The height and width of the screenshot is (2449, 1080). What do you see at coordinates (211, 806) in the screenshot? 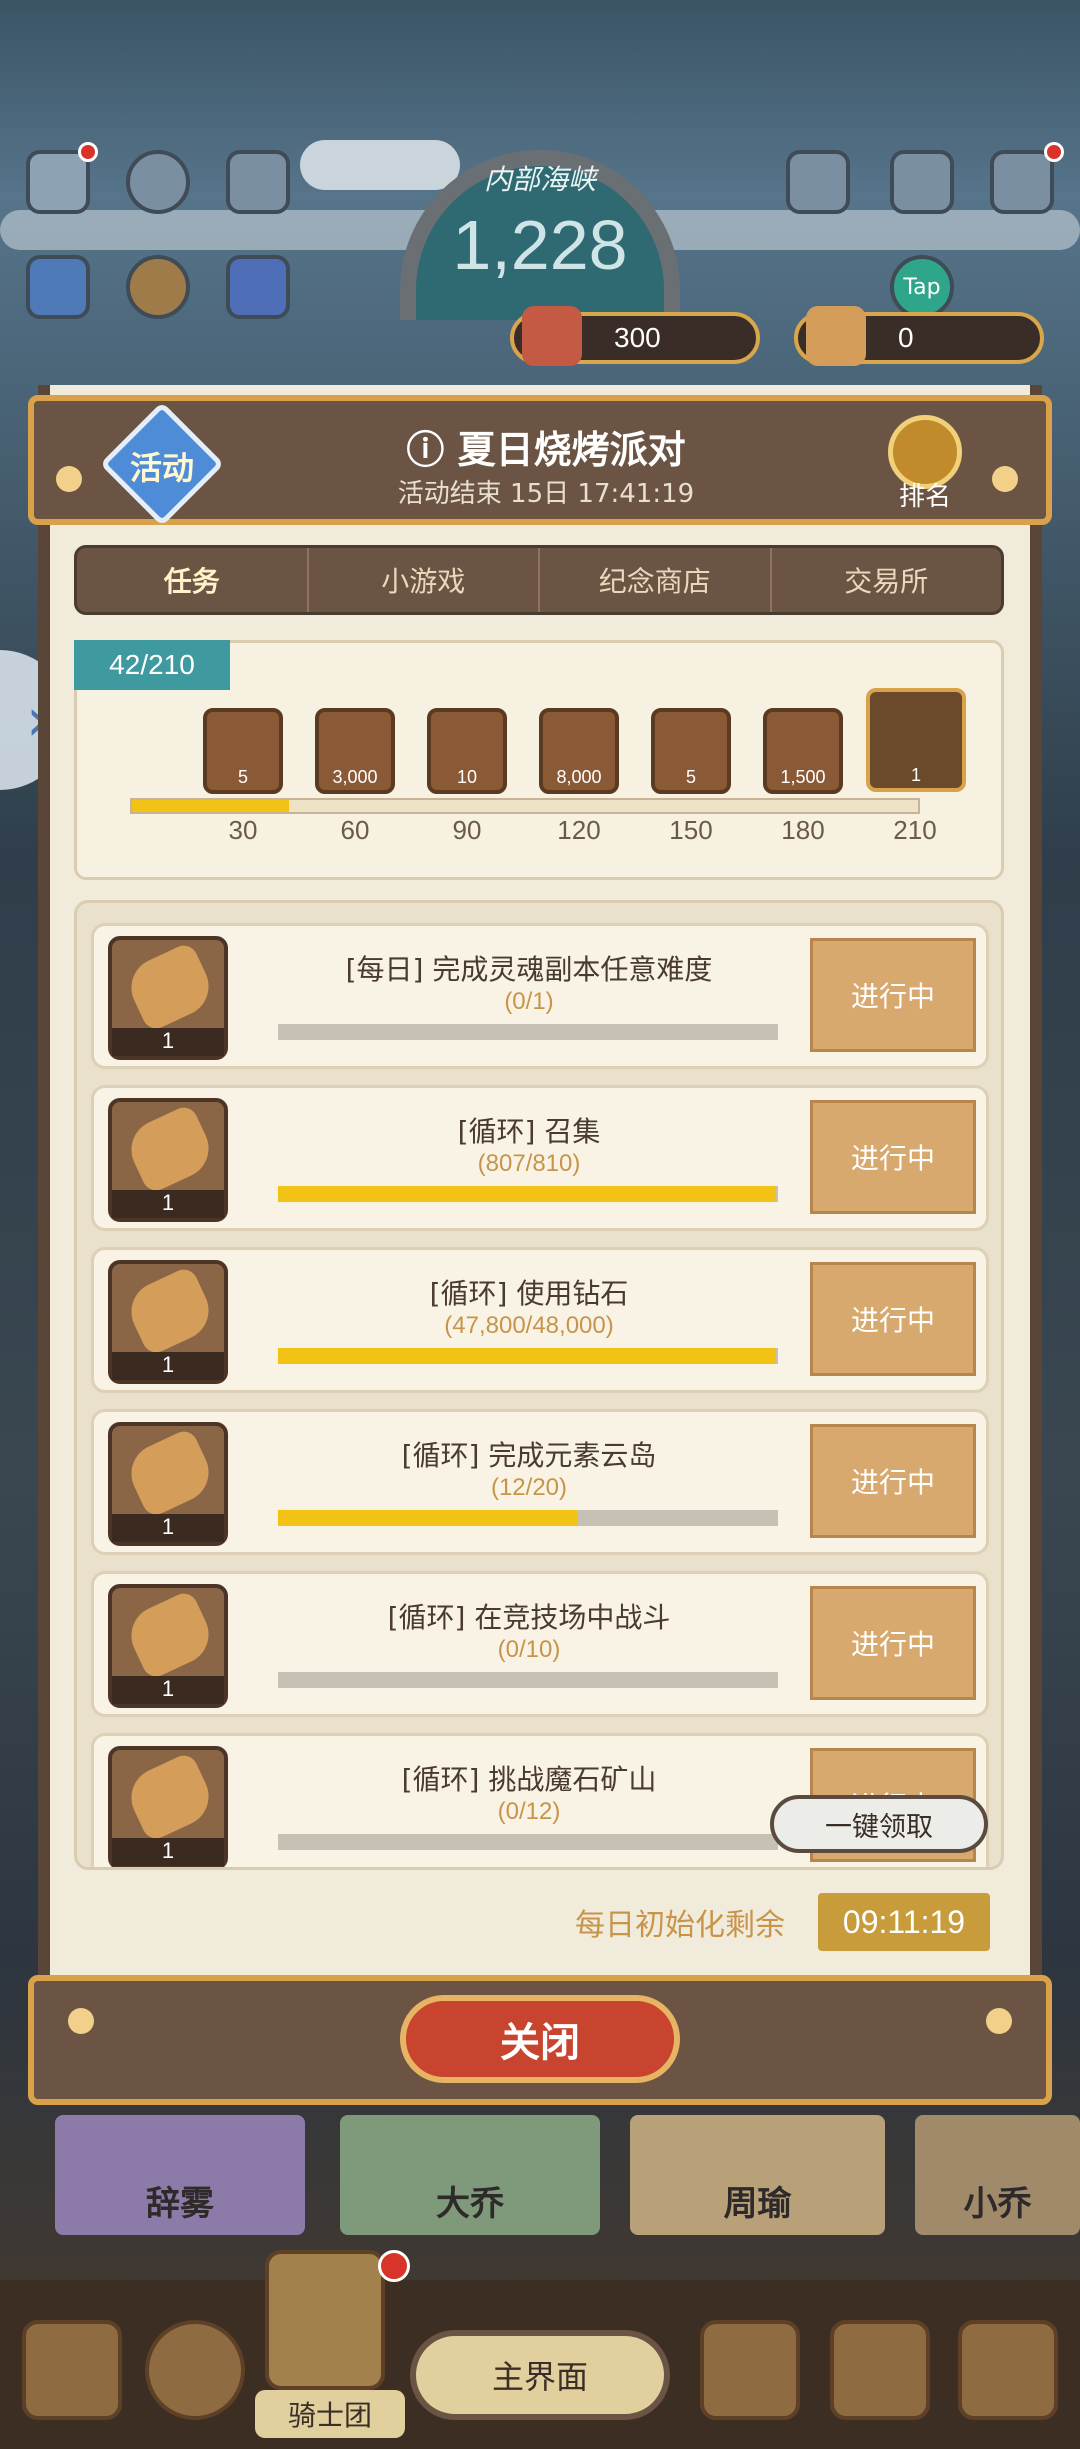
I see `milestone-progress-fill` at bounding box center [211, 806].